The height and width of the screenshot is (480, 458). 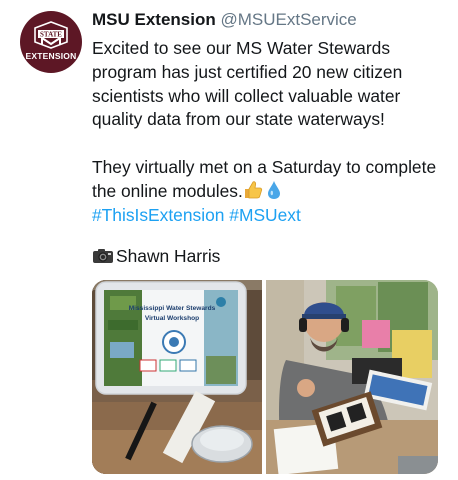 What do you see at coordinates (172, 318) in the screenshot?
I see `tablet-title-line-2: Virtual Workshop` at bounding box center [172, 318].